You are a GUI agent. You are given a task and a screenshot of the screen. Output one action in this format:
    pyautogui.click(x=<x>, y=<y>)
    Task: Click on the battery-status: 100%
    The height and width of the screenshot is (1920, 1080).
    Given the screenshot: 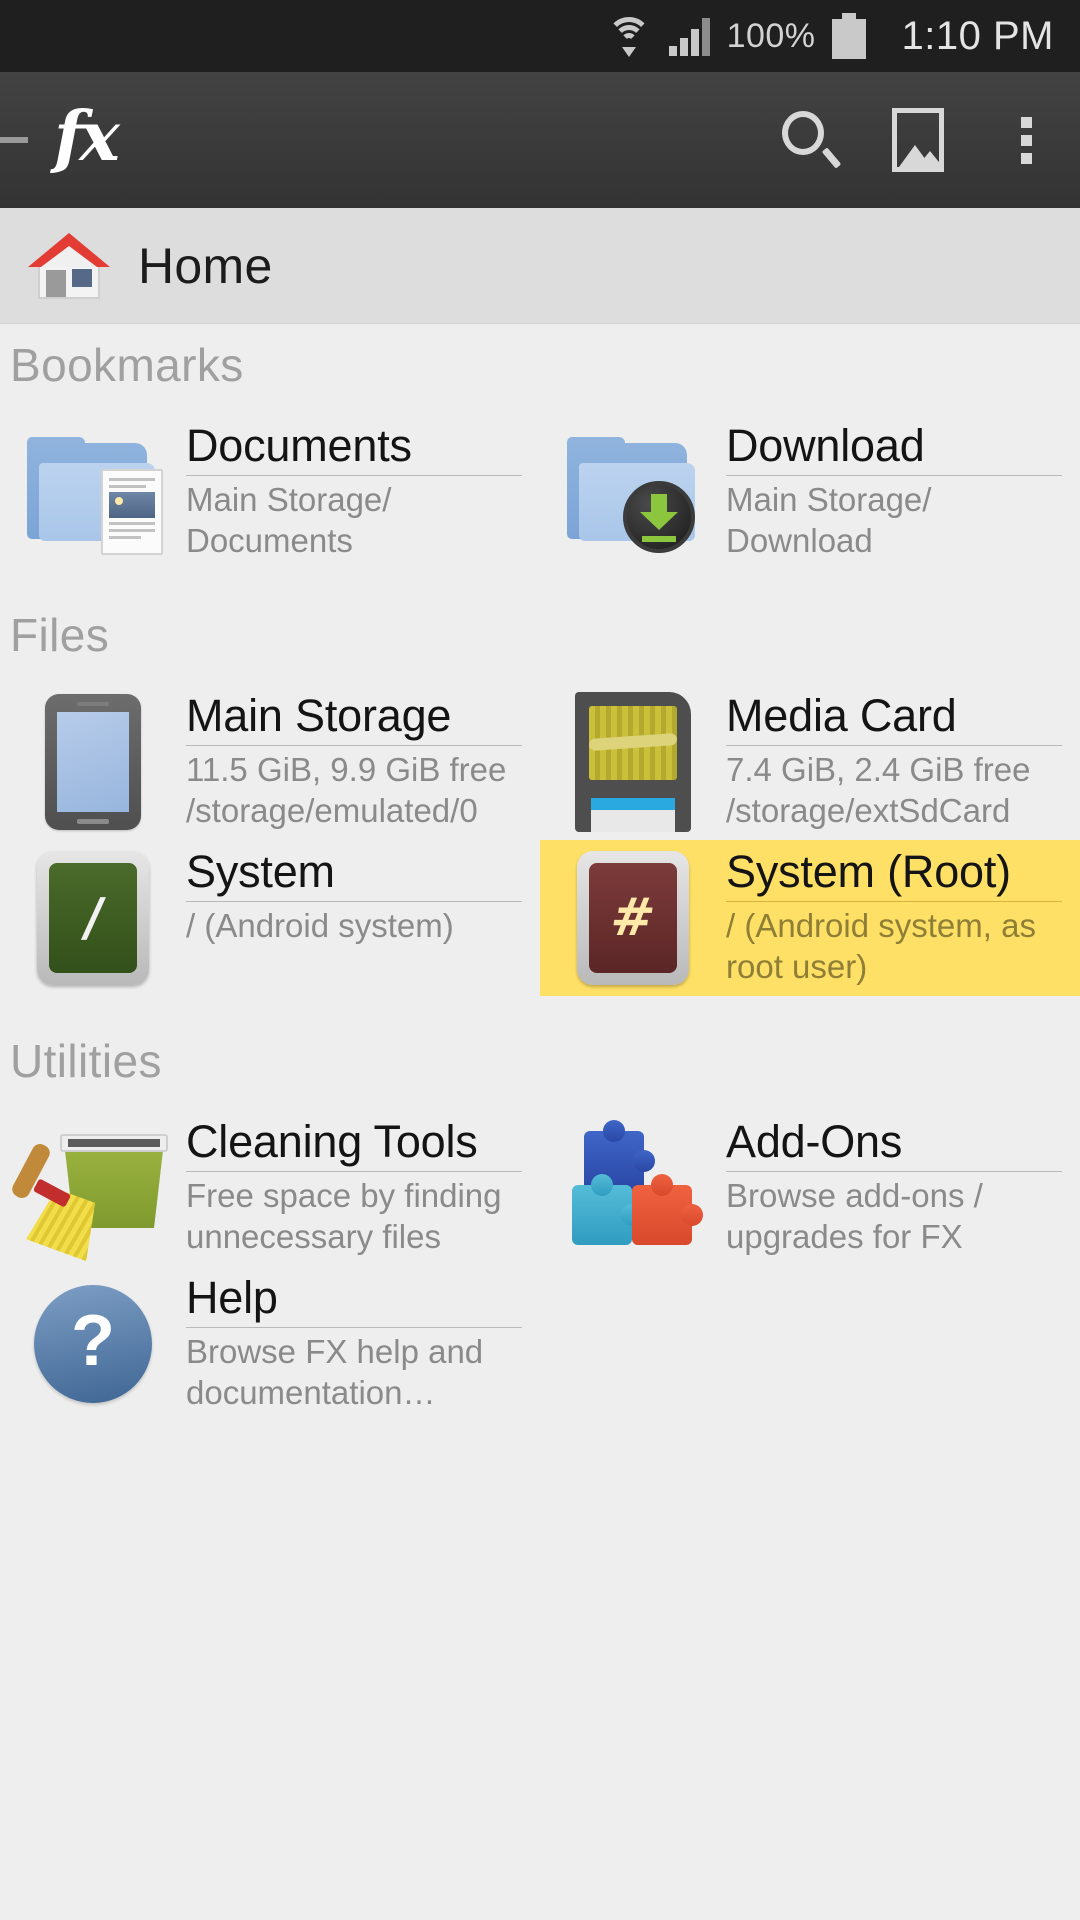 What is the action you would take?
    pyautogui.click(x=771, y=36)
    